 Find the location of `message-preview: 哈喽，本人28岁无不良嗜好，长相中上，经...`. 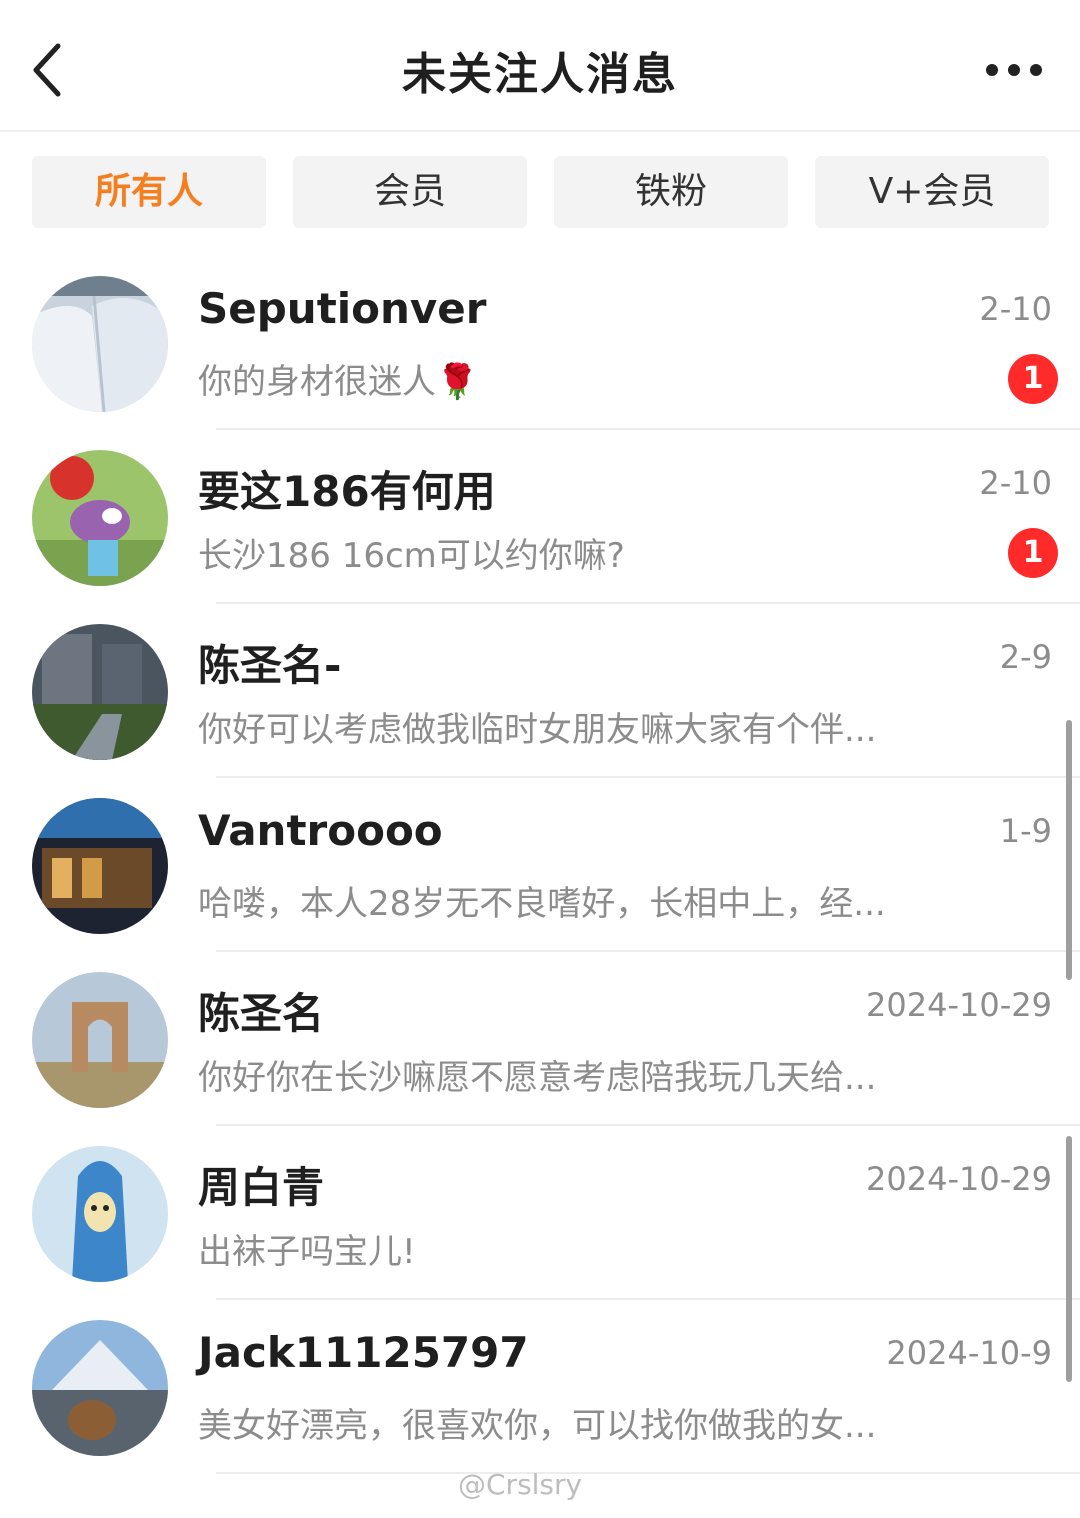

message-preview: 哈喽，本人28岁无不良嗜好，长相中上，经... is located at coordinates (542, 904).